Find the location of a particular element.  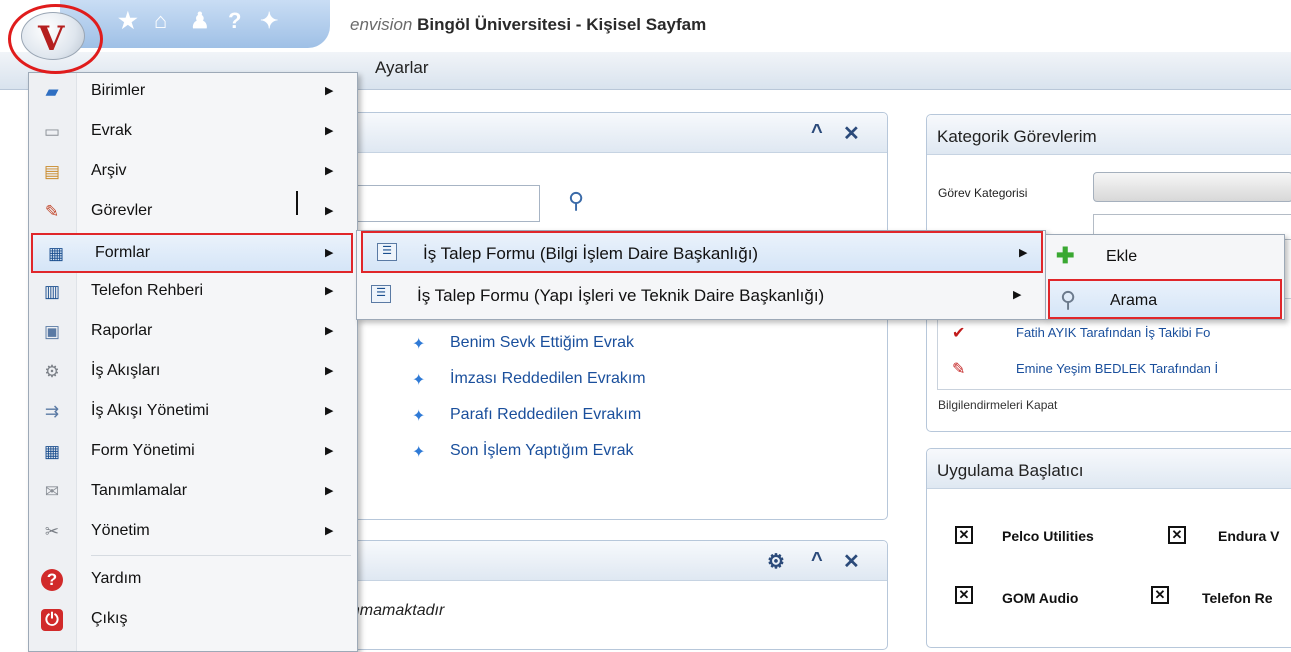

action-ekle: ✚ Ekle is located at coordinates (1165, 257).